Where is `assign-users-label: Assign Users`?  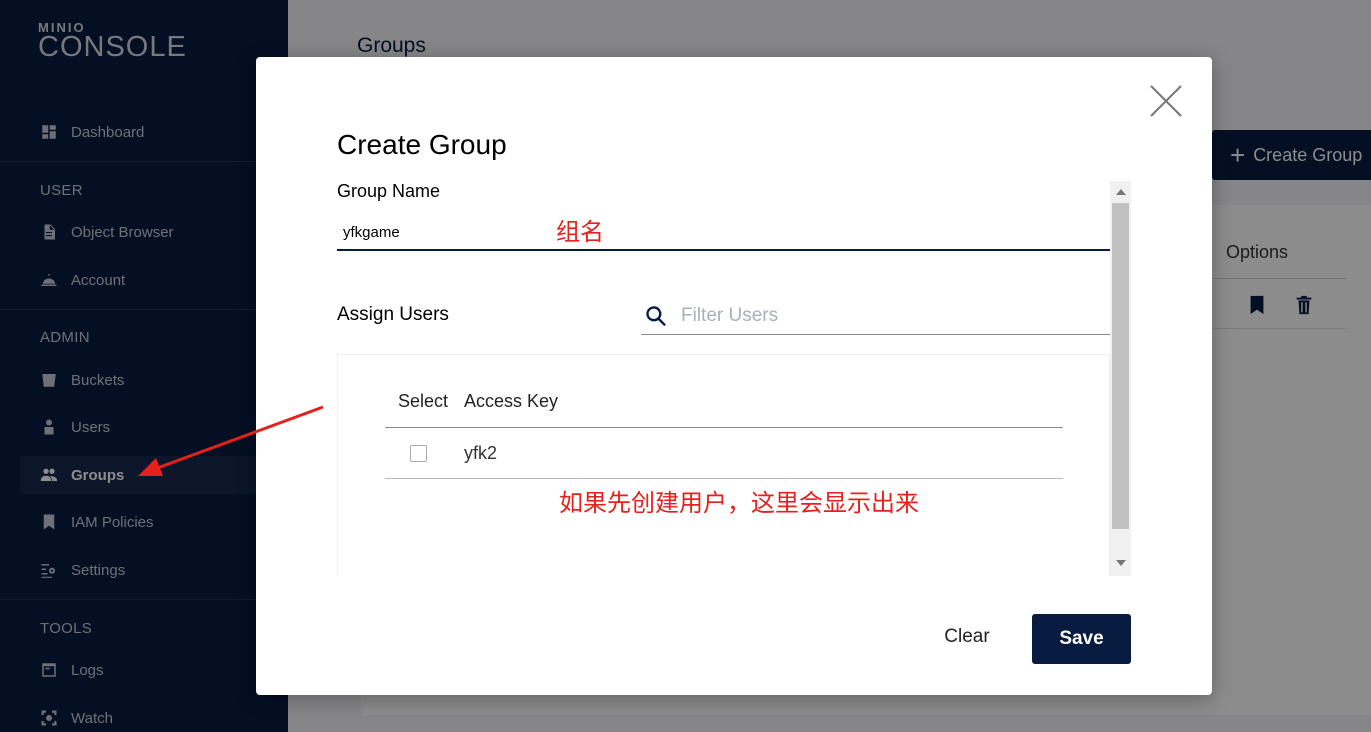 assign-users-label: Assign Users is located at coordinates (393, 314).